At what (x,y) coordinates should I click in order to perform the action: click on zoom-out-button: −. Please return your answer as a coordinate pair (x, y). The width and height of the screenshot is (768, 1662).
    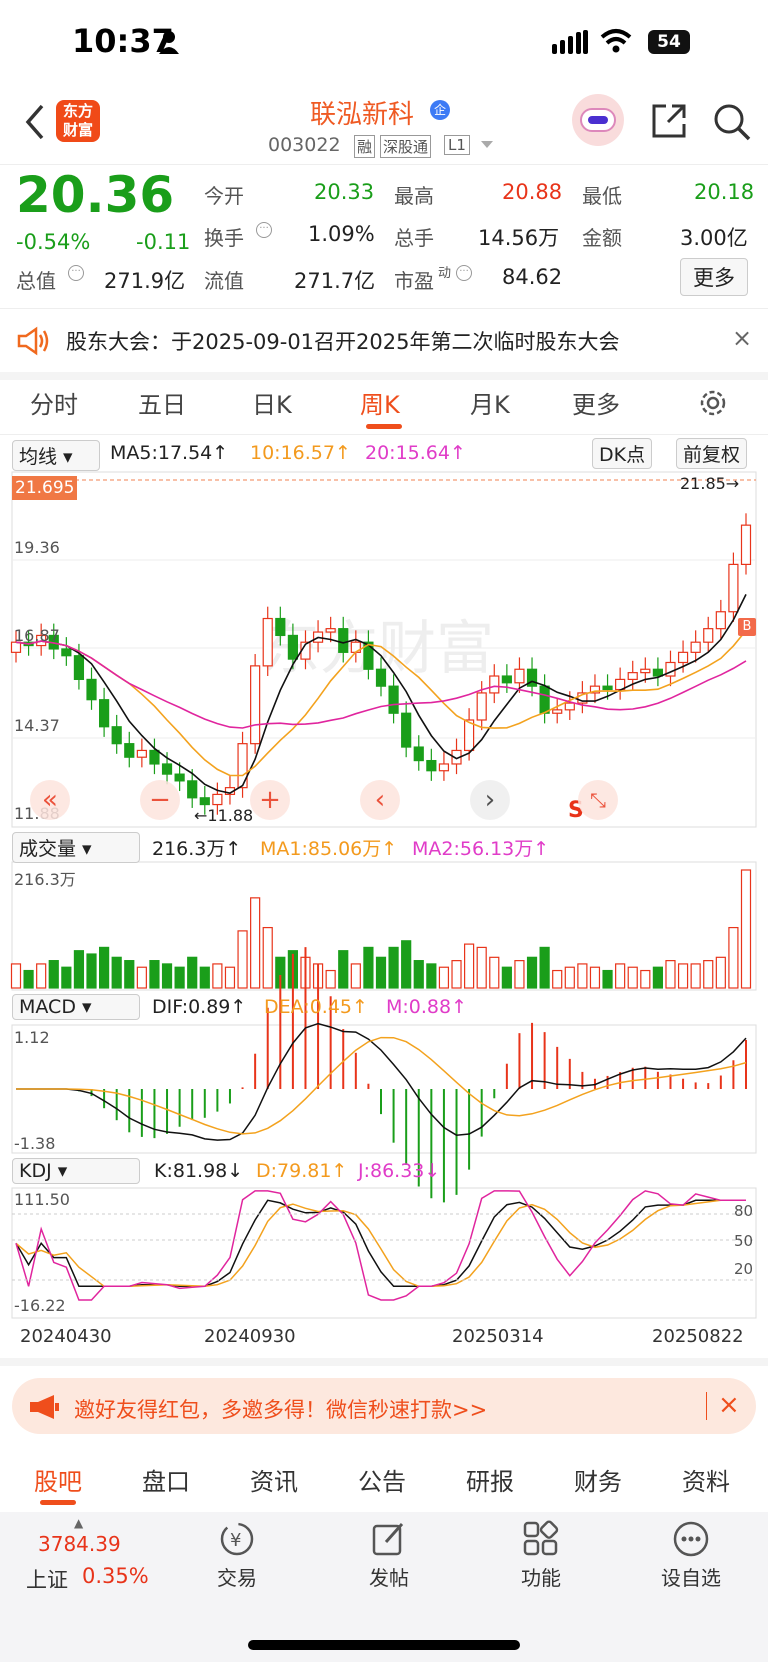
    Looking at the image, I should click on (160, 800).